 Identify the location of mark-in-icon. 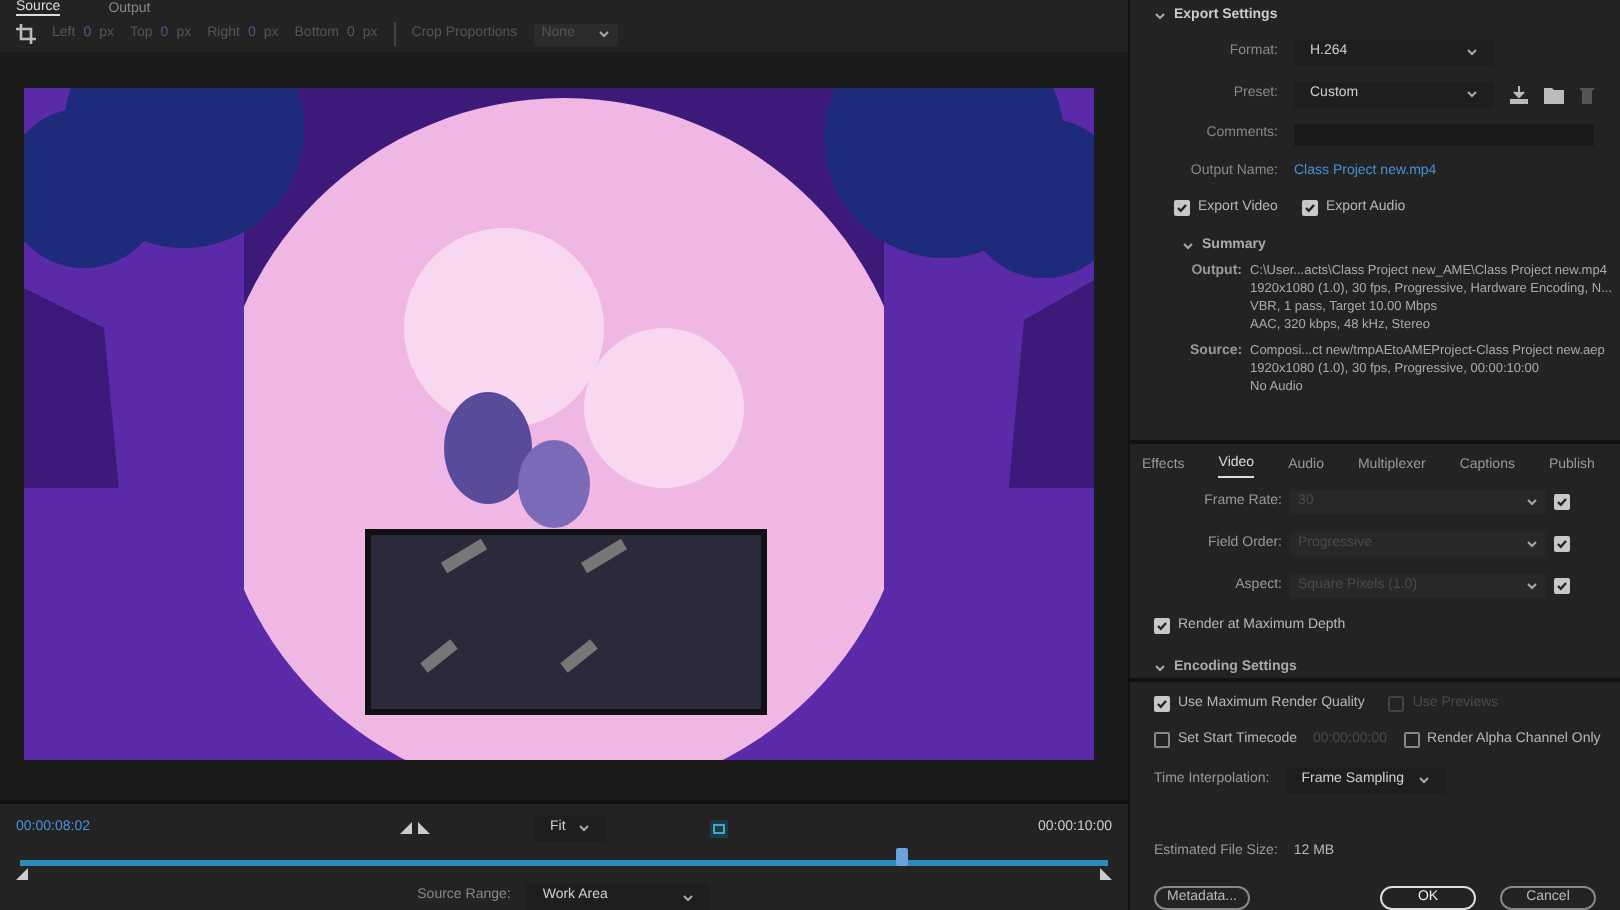
(406, 828).